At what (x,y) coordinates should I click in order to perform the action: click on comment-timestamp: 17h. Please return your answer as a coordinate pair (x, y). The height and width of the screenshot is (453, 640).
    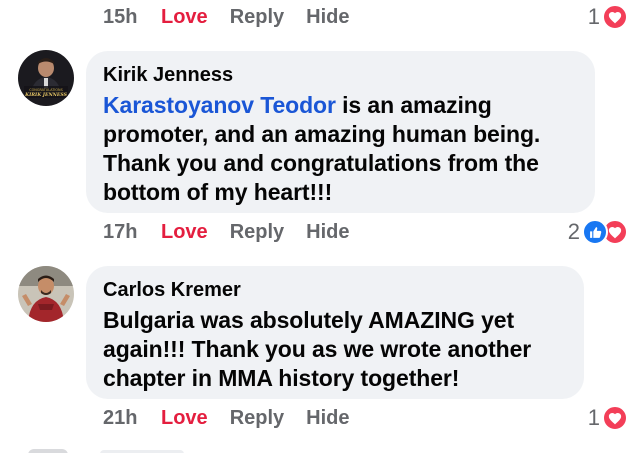
    Looking at the image, I should click on (121, 232).